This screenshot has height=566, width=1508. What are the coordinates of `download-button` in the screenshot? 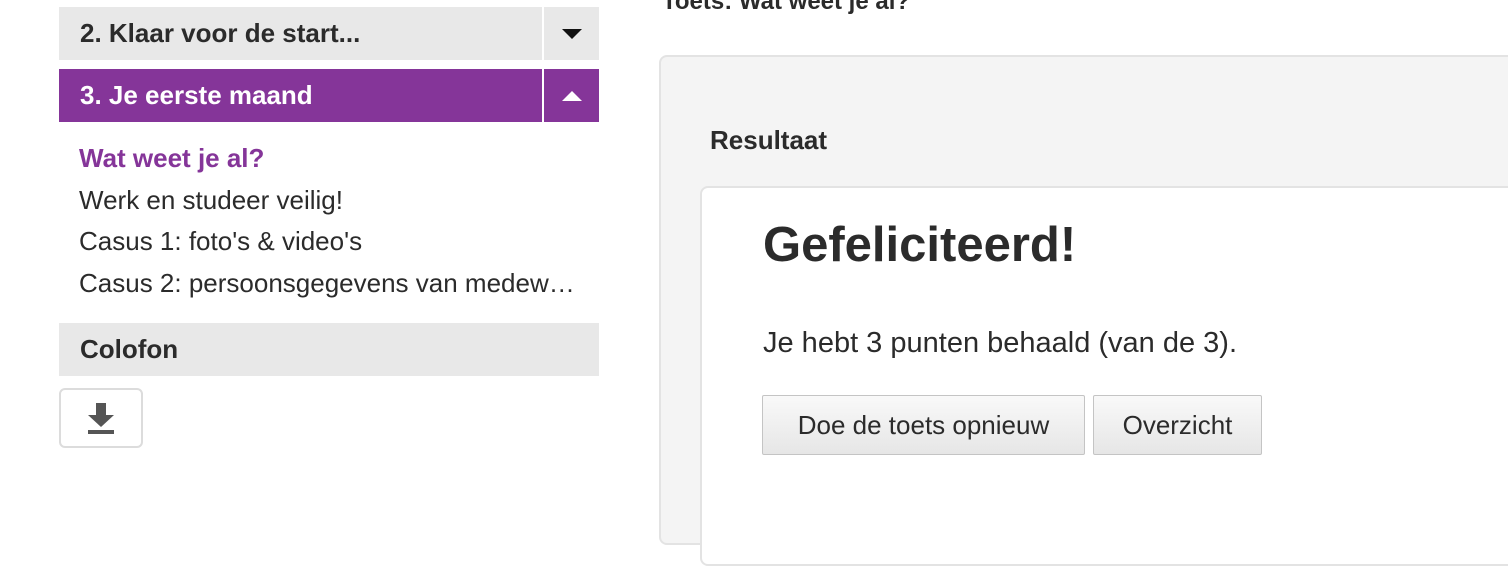 It's located at (101, 418).